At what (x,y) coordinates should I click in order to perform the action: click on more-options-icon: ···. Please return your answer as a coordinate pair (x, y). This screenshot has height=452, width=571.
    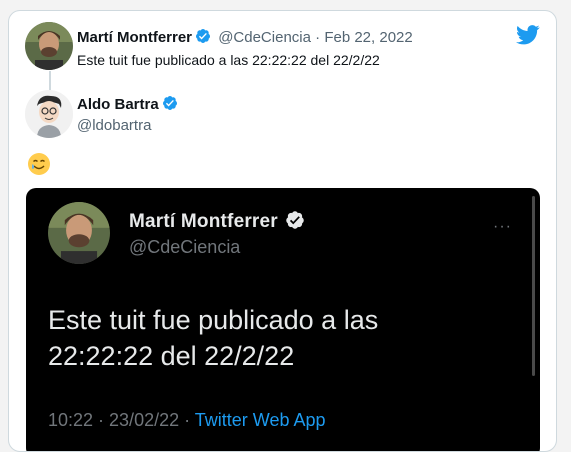
    Looking at the image, I should click on (502, 226).